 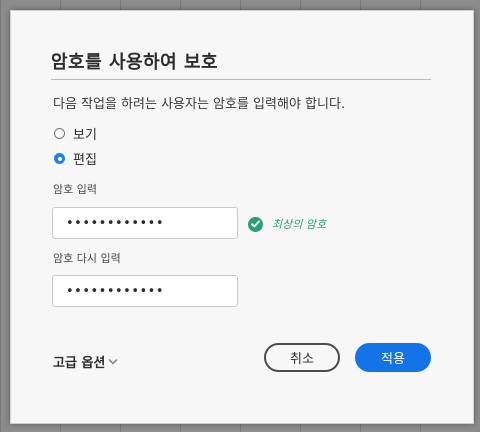 What do you see at coordinates (135, 62) in the screenshot?
I see `dialog-title: 암호를 사용하여 보호` at bounding box center [135, 62].